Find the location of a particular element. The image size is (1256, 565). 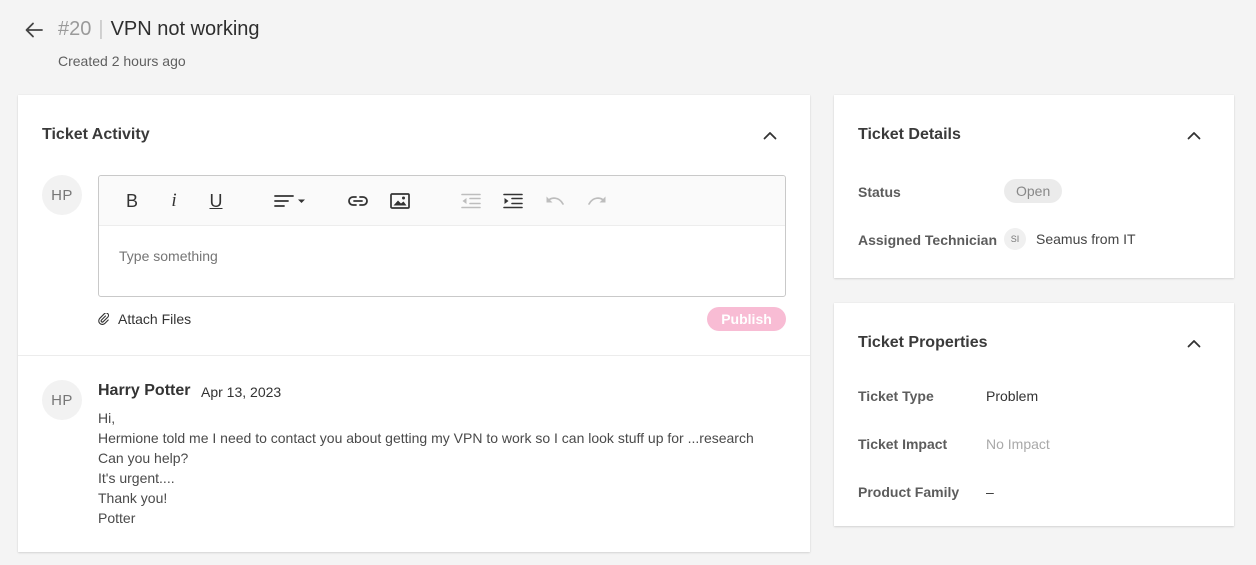

link-icon is located at coordinates (358, 201).